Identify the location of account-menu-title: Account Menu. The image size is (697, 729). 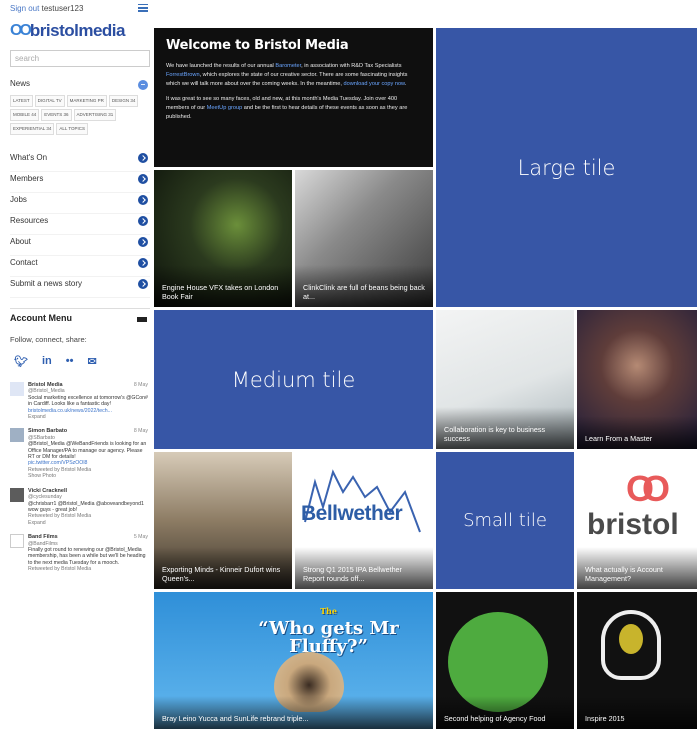
(41, 318).